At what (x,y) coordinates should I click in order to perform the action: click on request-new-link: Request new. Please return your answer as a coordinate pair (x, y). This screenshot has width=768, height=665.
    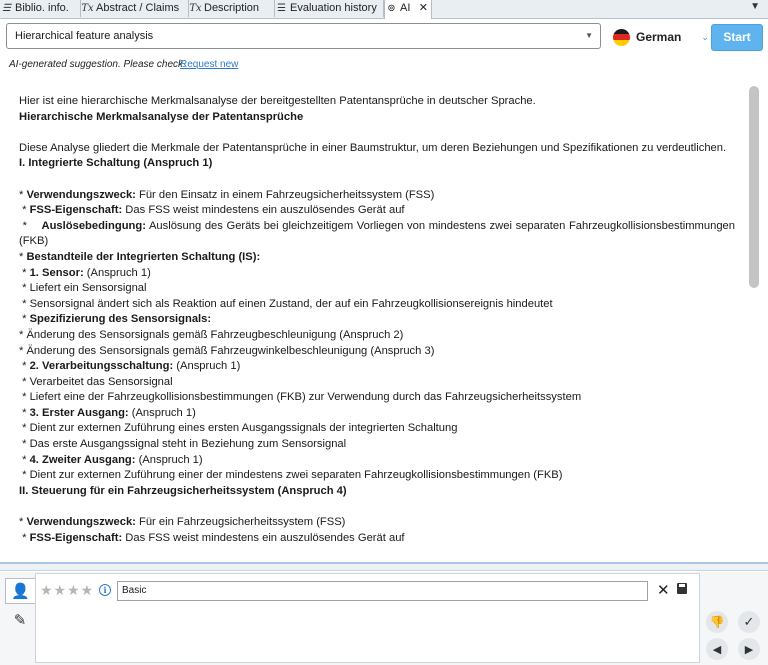
    Looking at the image, I should click on (209, 64).